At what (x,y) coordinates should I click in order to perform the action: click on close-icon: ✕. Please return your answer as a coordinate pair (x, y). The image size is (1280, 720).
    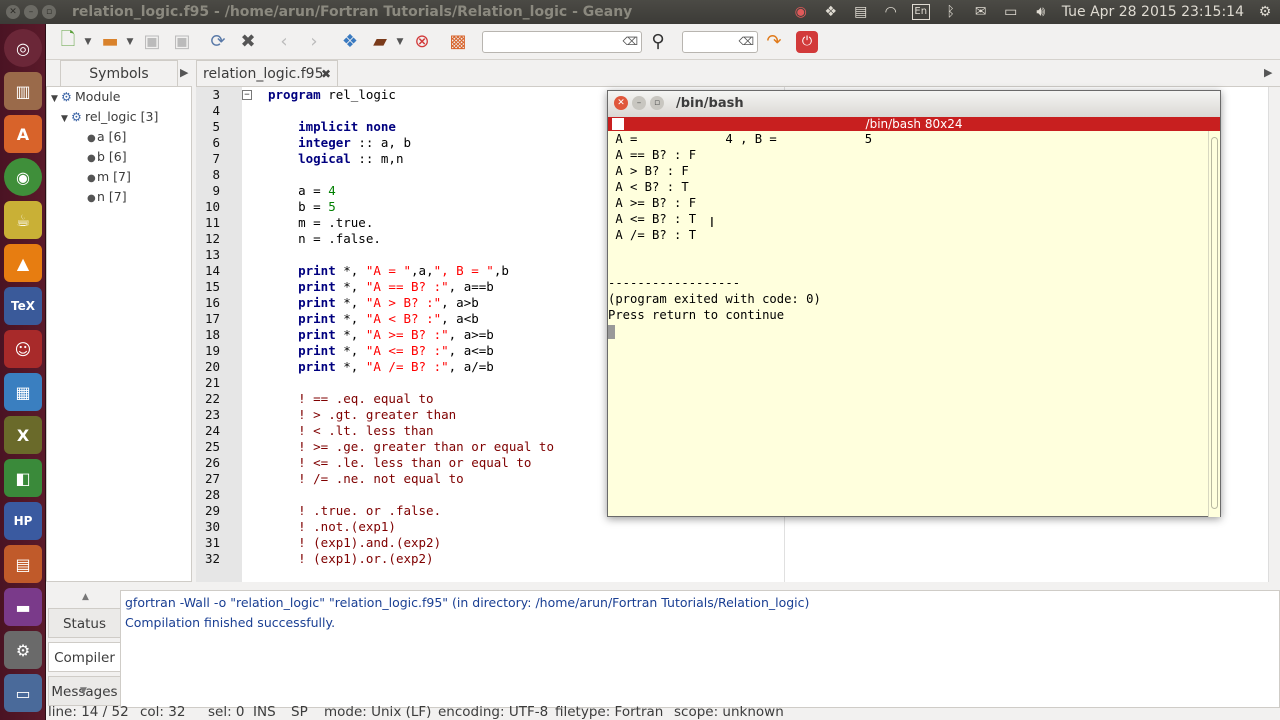
    Looking at the image, I should click on (621, 103).